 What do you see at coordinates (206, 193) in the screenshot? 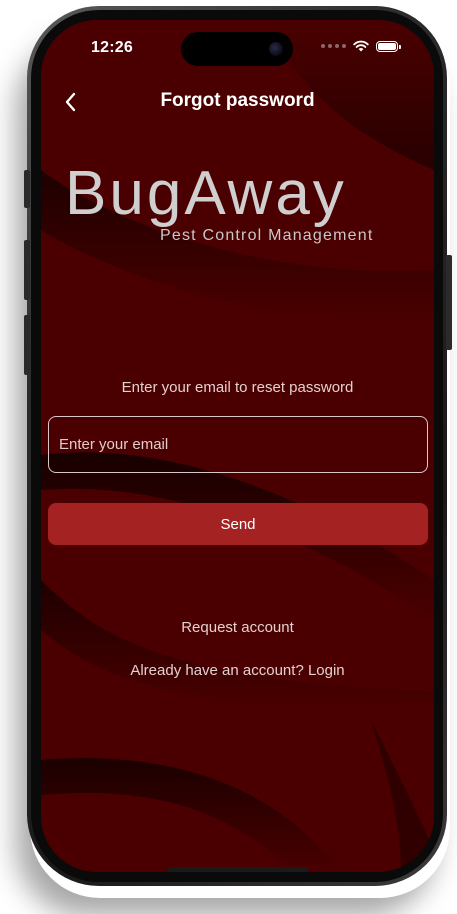
I see `logo-brand: BugAway` at bounding box center [206, 193].